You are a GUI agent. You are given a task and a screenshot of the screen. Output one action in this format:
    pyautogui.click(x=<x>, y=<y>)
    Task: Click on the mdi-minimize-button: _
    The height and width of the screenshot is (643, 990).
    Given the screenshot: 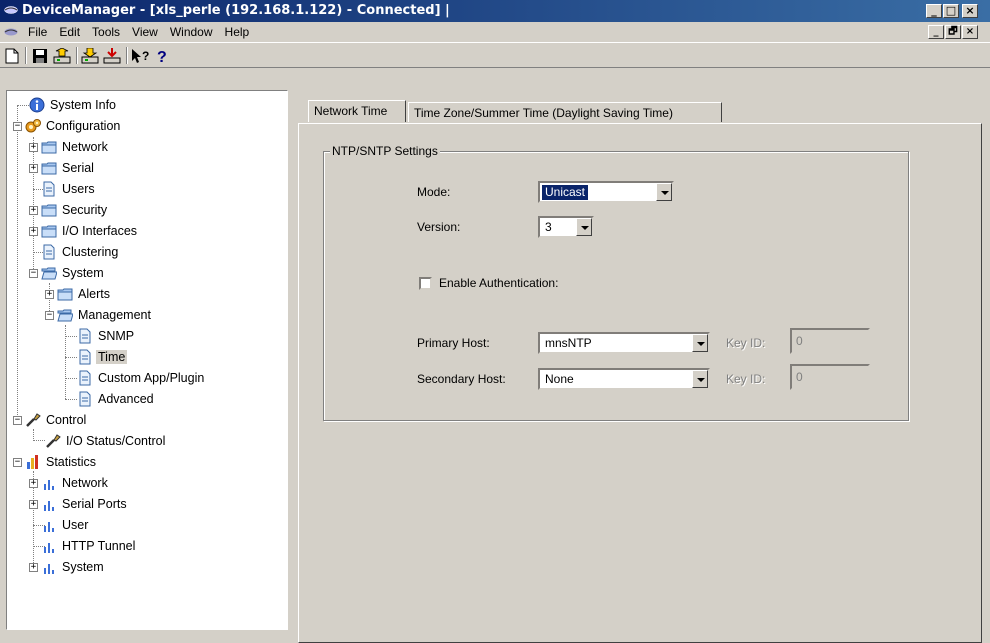 What is the action you would take?
    pyautogui.click(x=936, y=32)
    